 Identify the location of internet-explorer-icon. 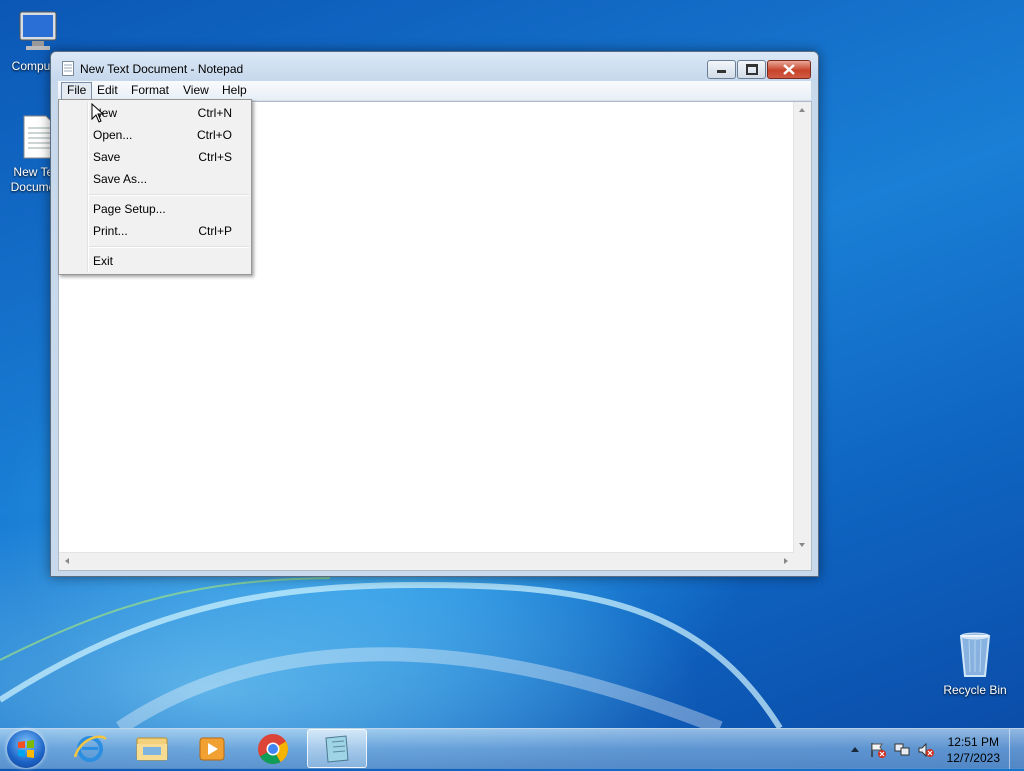
(90, 748).